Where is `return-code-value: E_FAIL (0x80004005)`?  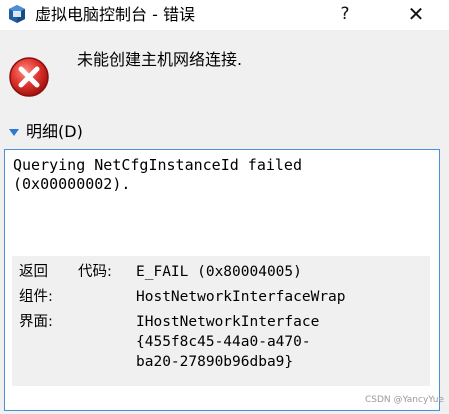
return-code-value: E_FAIL (0x80004005) is located at coordinates (219, 272).